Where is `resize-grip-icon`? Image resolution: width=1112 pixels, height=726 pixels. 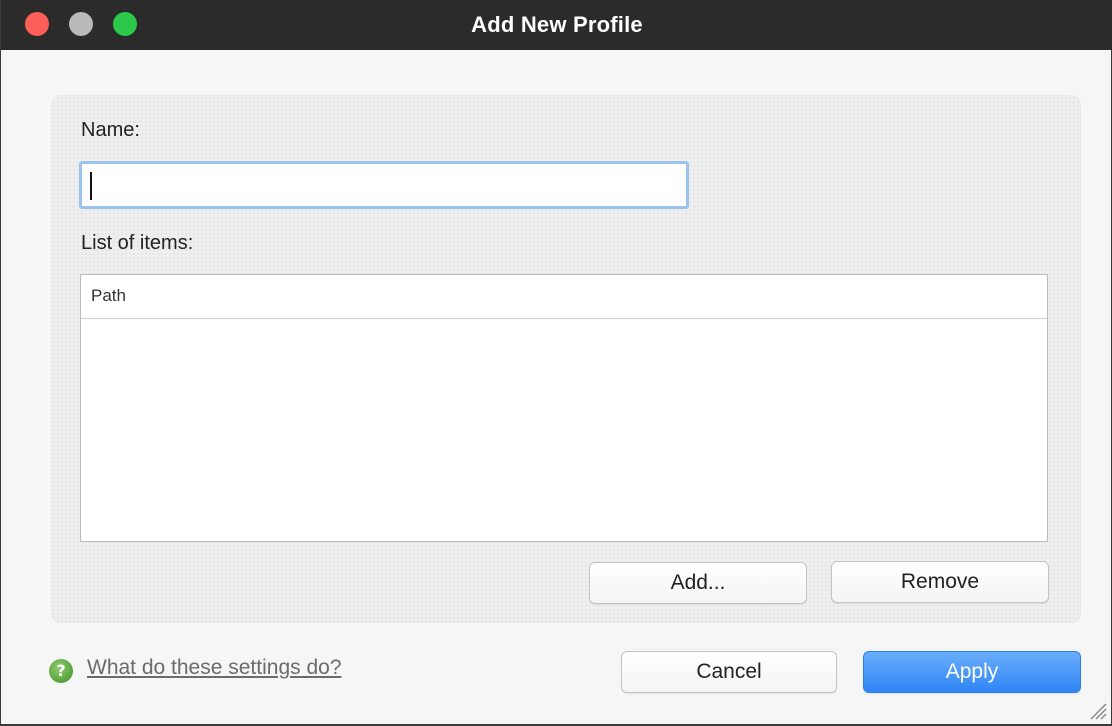 resize-grip-icon is located at coordinates (1097, 710).